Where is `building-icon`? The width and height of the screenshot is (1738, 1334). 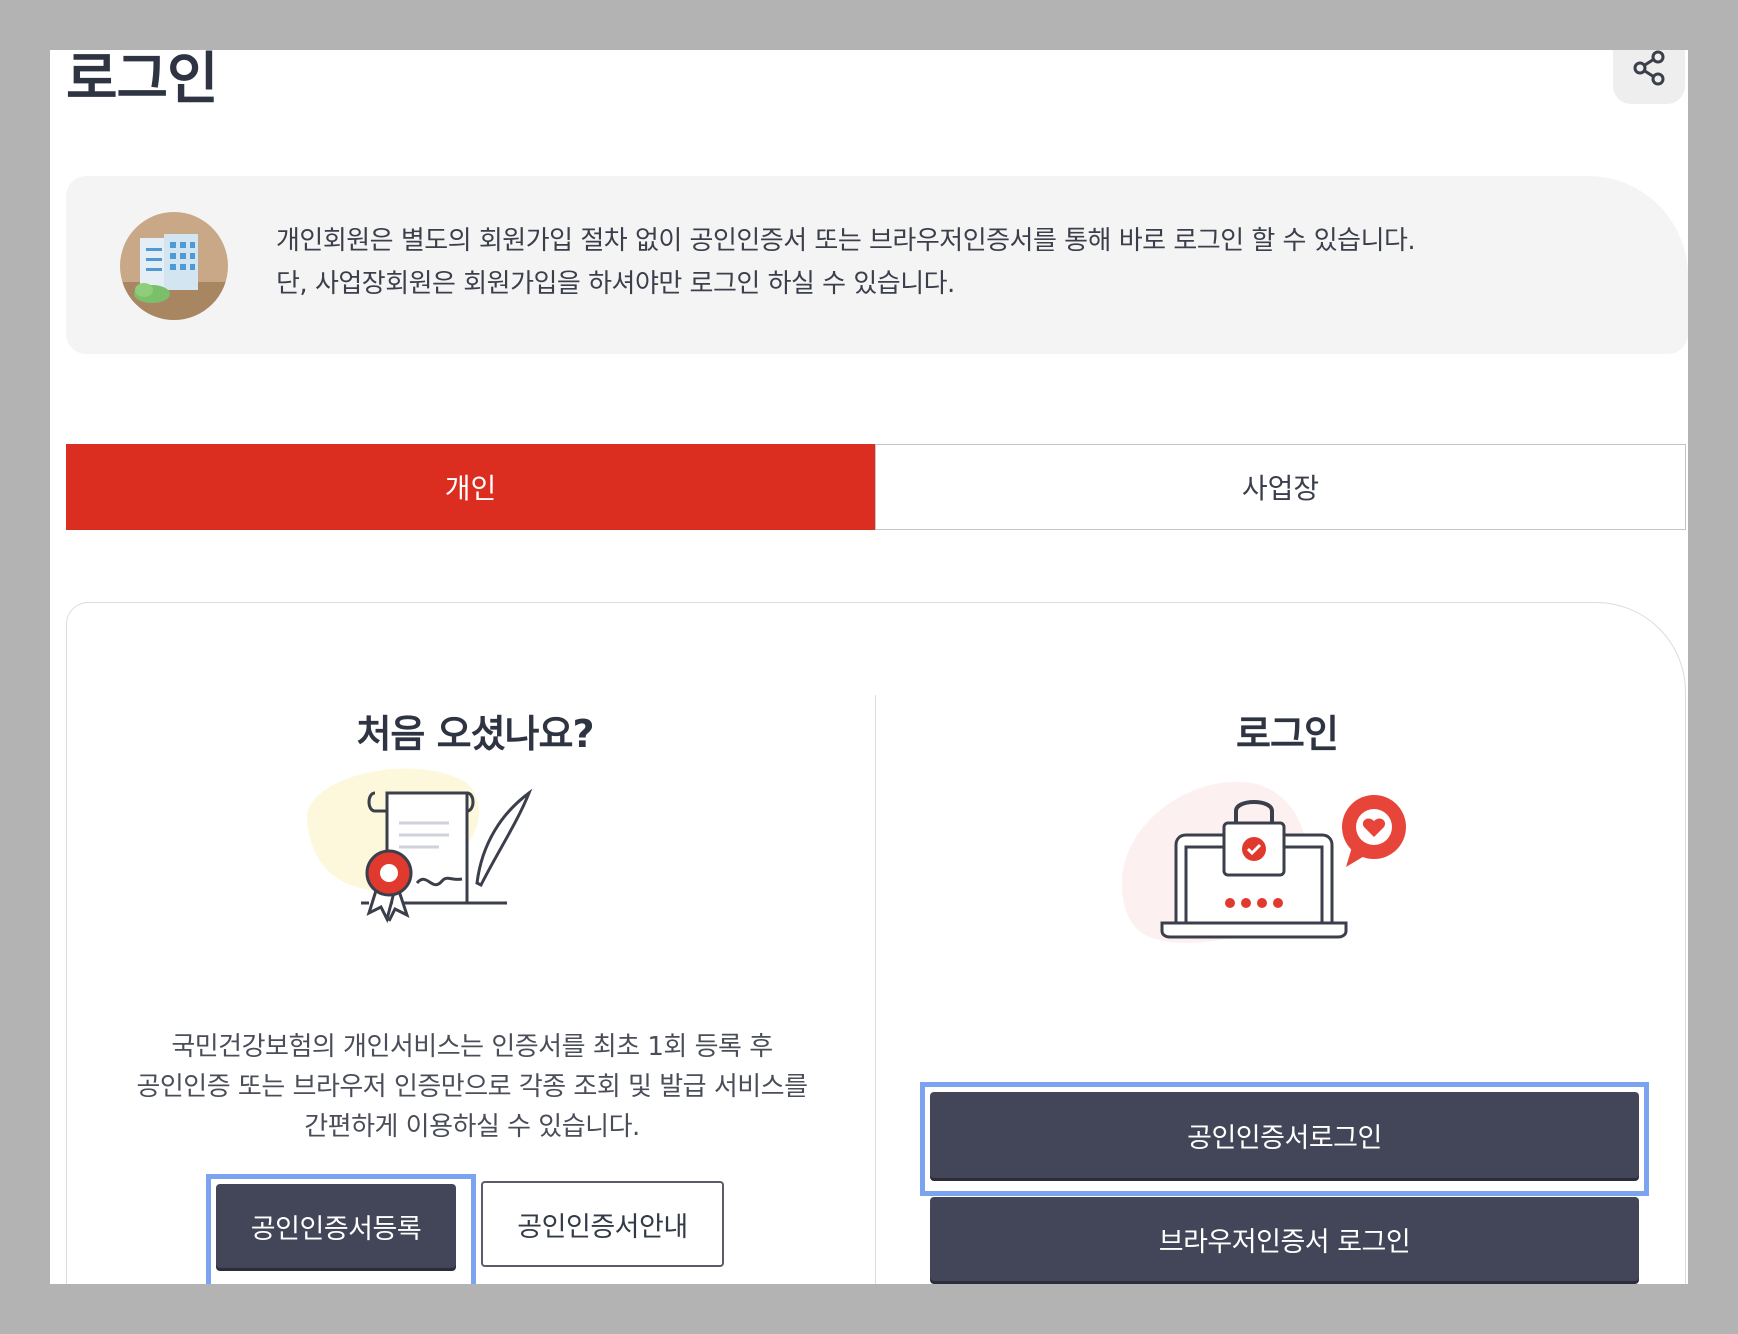 building-icon is located at coordinates (174, 266).